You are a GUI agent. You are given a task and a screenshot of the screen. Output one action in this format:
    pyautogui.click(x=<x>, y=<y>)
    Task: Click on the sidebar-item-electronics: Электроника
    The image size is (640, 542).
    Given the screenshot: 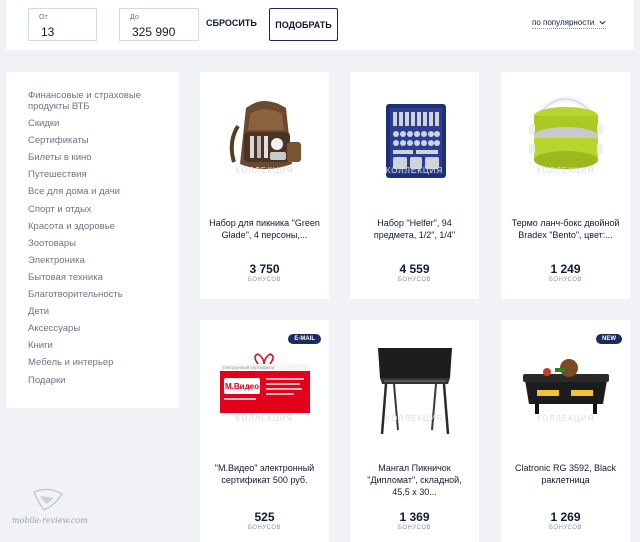 What is the action you would take?
    pyautogui.click(x=103, y=260)
    